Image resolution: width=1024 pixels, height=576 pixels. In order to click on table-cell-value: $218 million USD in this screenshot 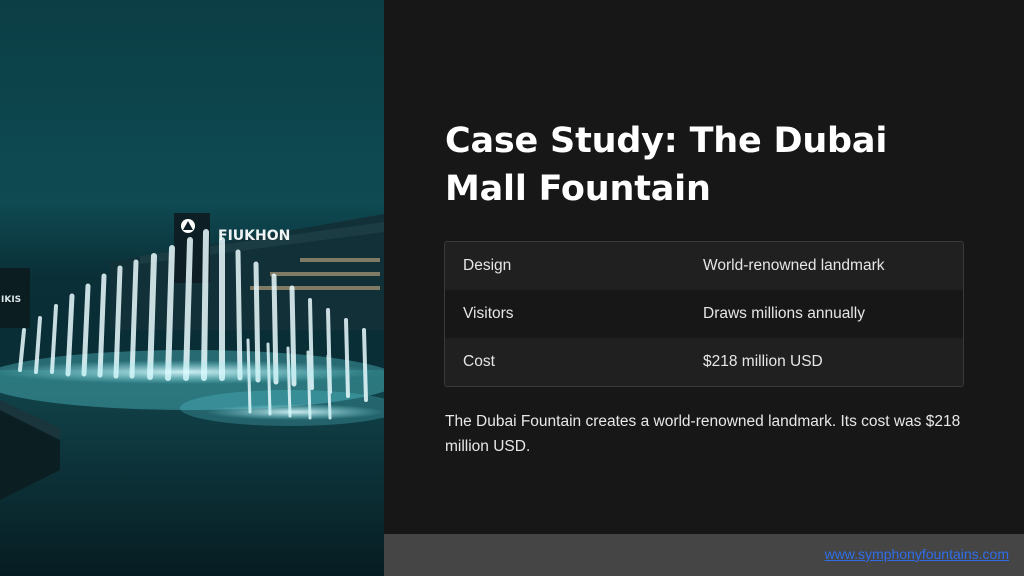, I will do `click(763, 361)`.